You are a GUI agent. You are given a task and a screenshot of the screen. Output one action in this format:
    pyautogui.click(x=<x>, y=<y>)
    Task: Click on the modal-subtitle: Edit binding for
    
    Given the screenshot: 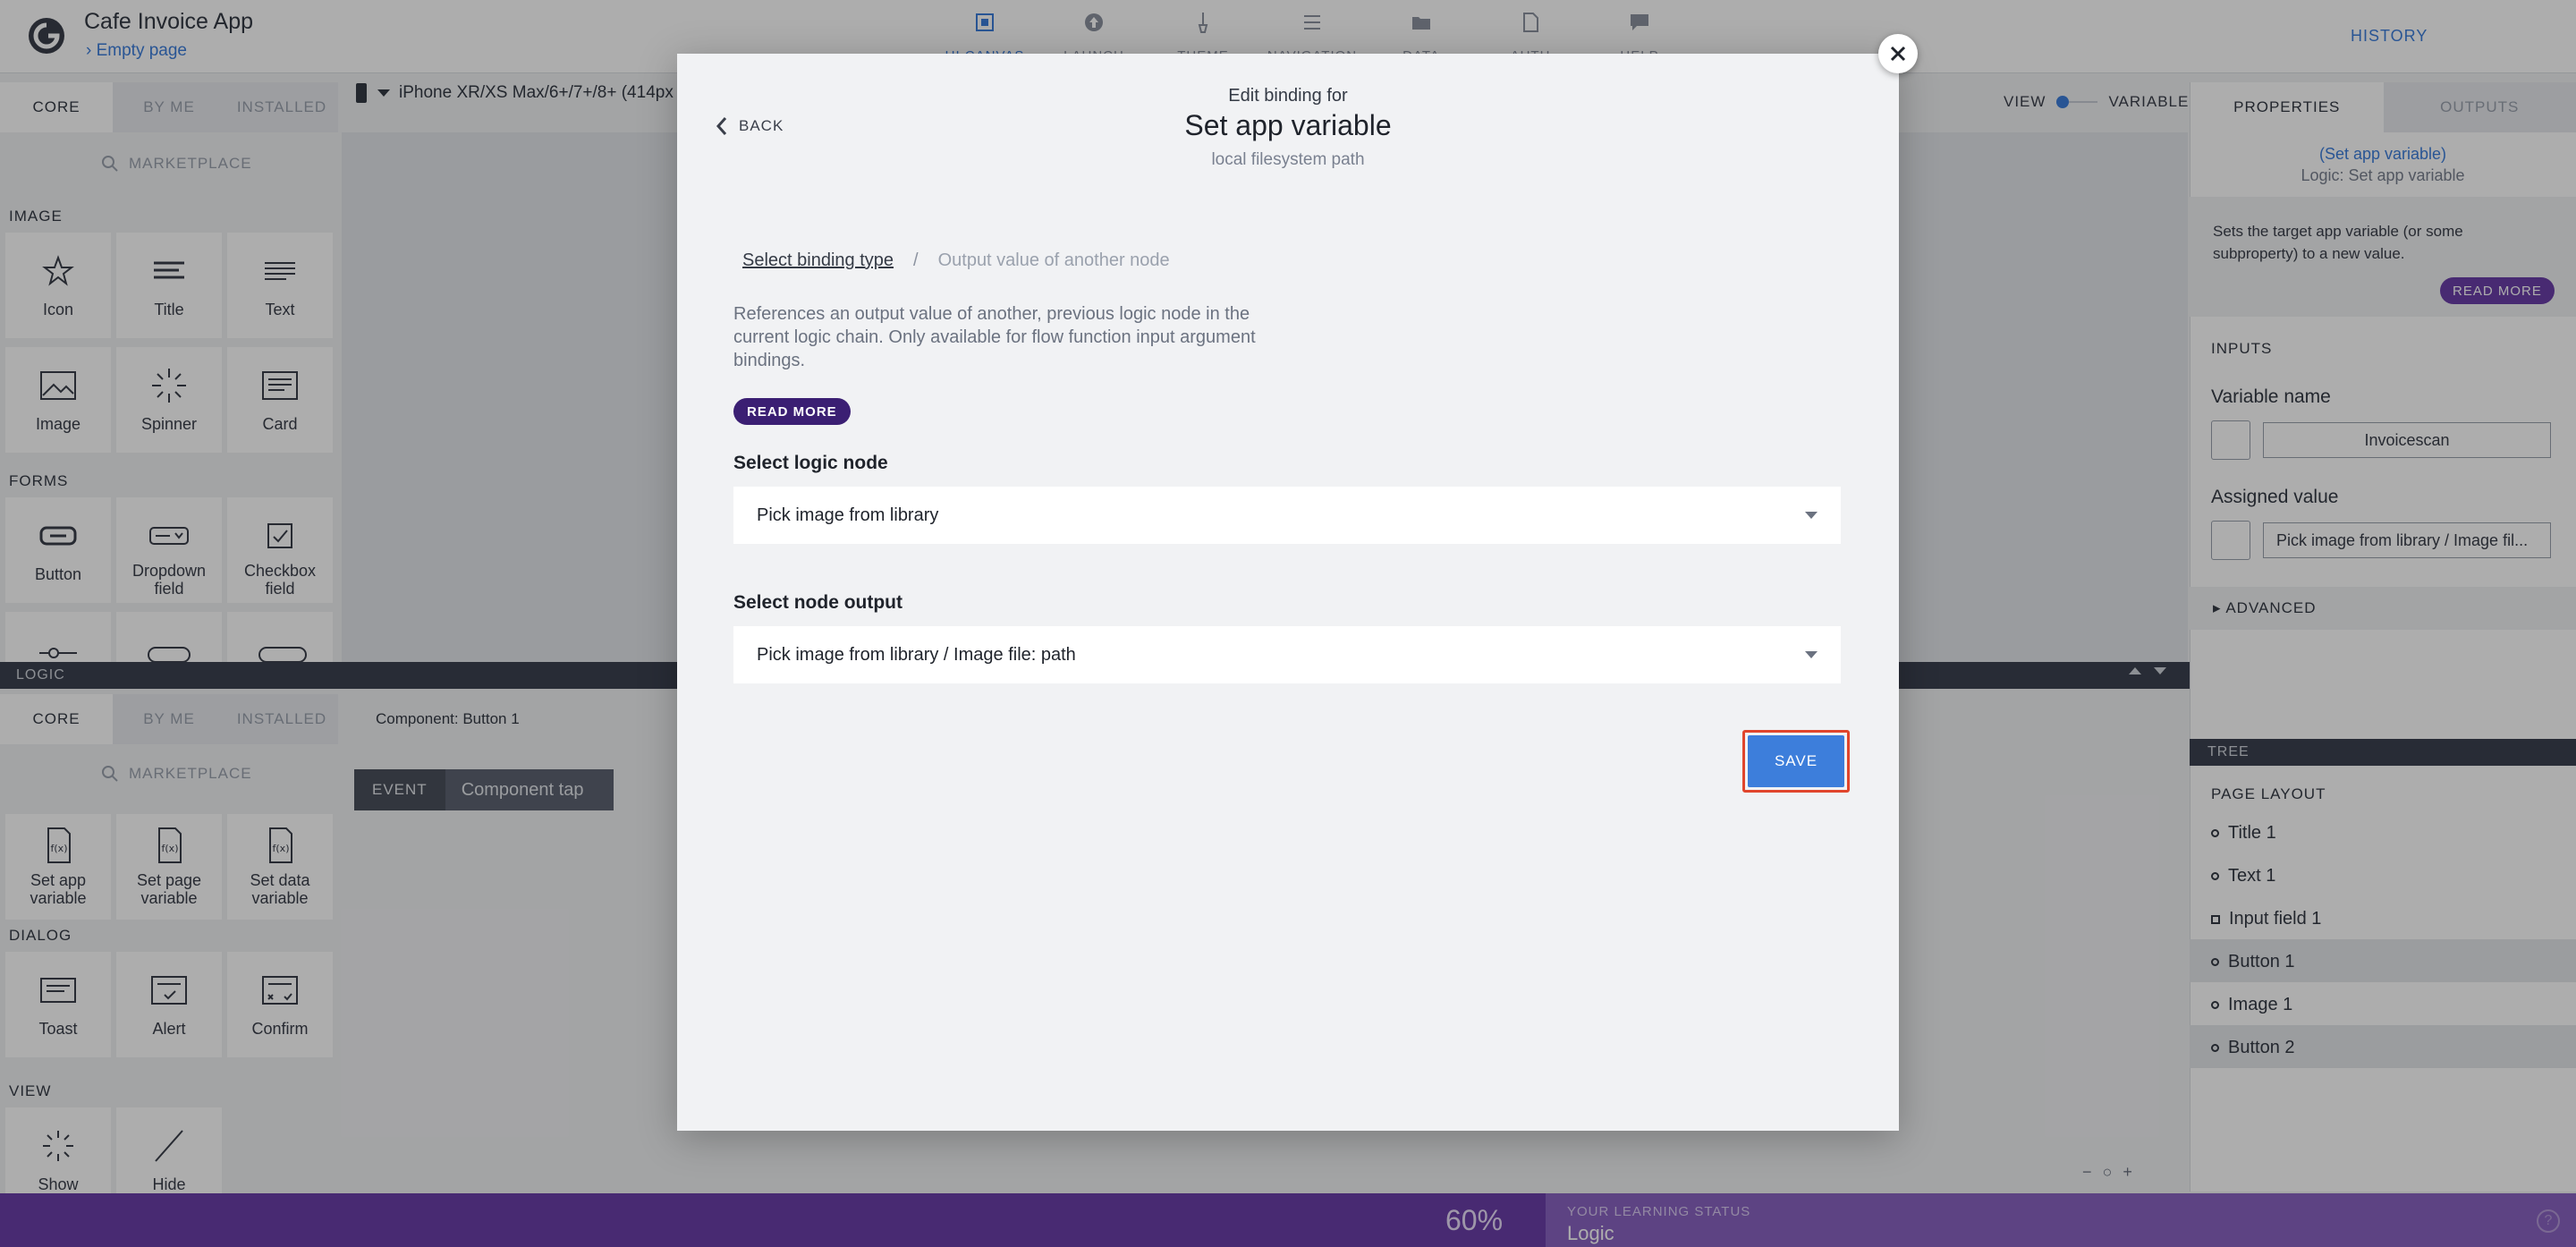 What is the action you would take?
    pyautogui.click(x=1288, y=96)
    